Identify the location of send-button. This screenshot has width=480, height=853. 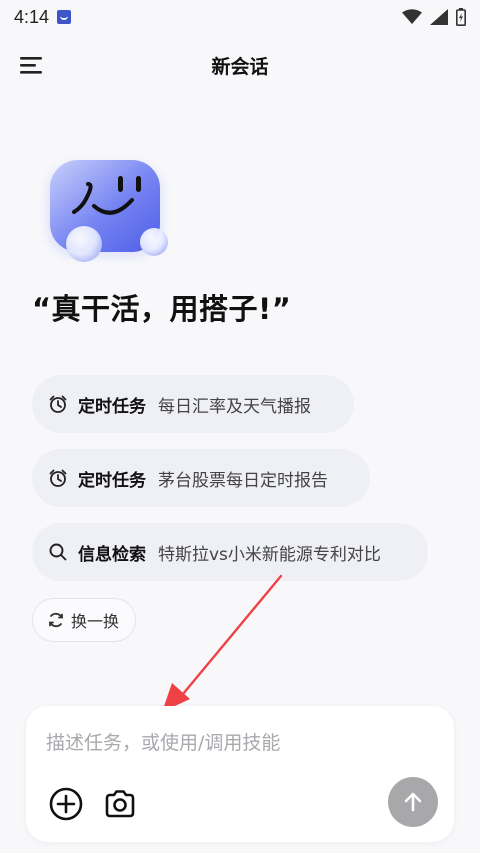
(413, 802).